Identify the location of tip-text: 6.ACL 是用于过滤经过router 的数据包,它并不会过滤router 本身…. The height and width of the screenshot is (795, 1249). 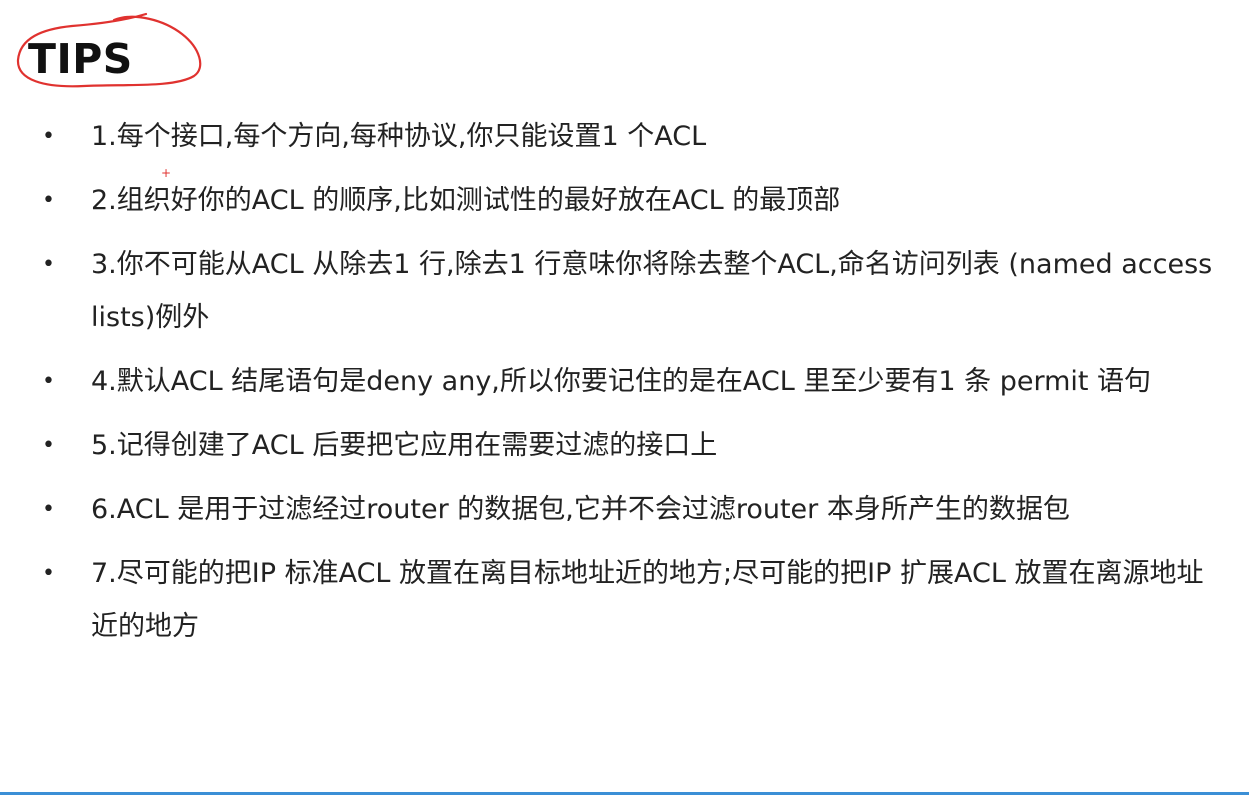
(580, 509).